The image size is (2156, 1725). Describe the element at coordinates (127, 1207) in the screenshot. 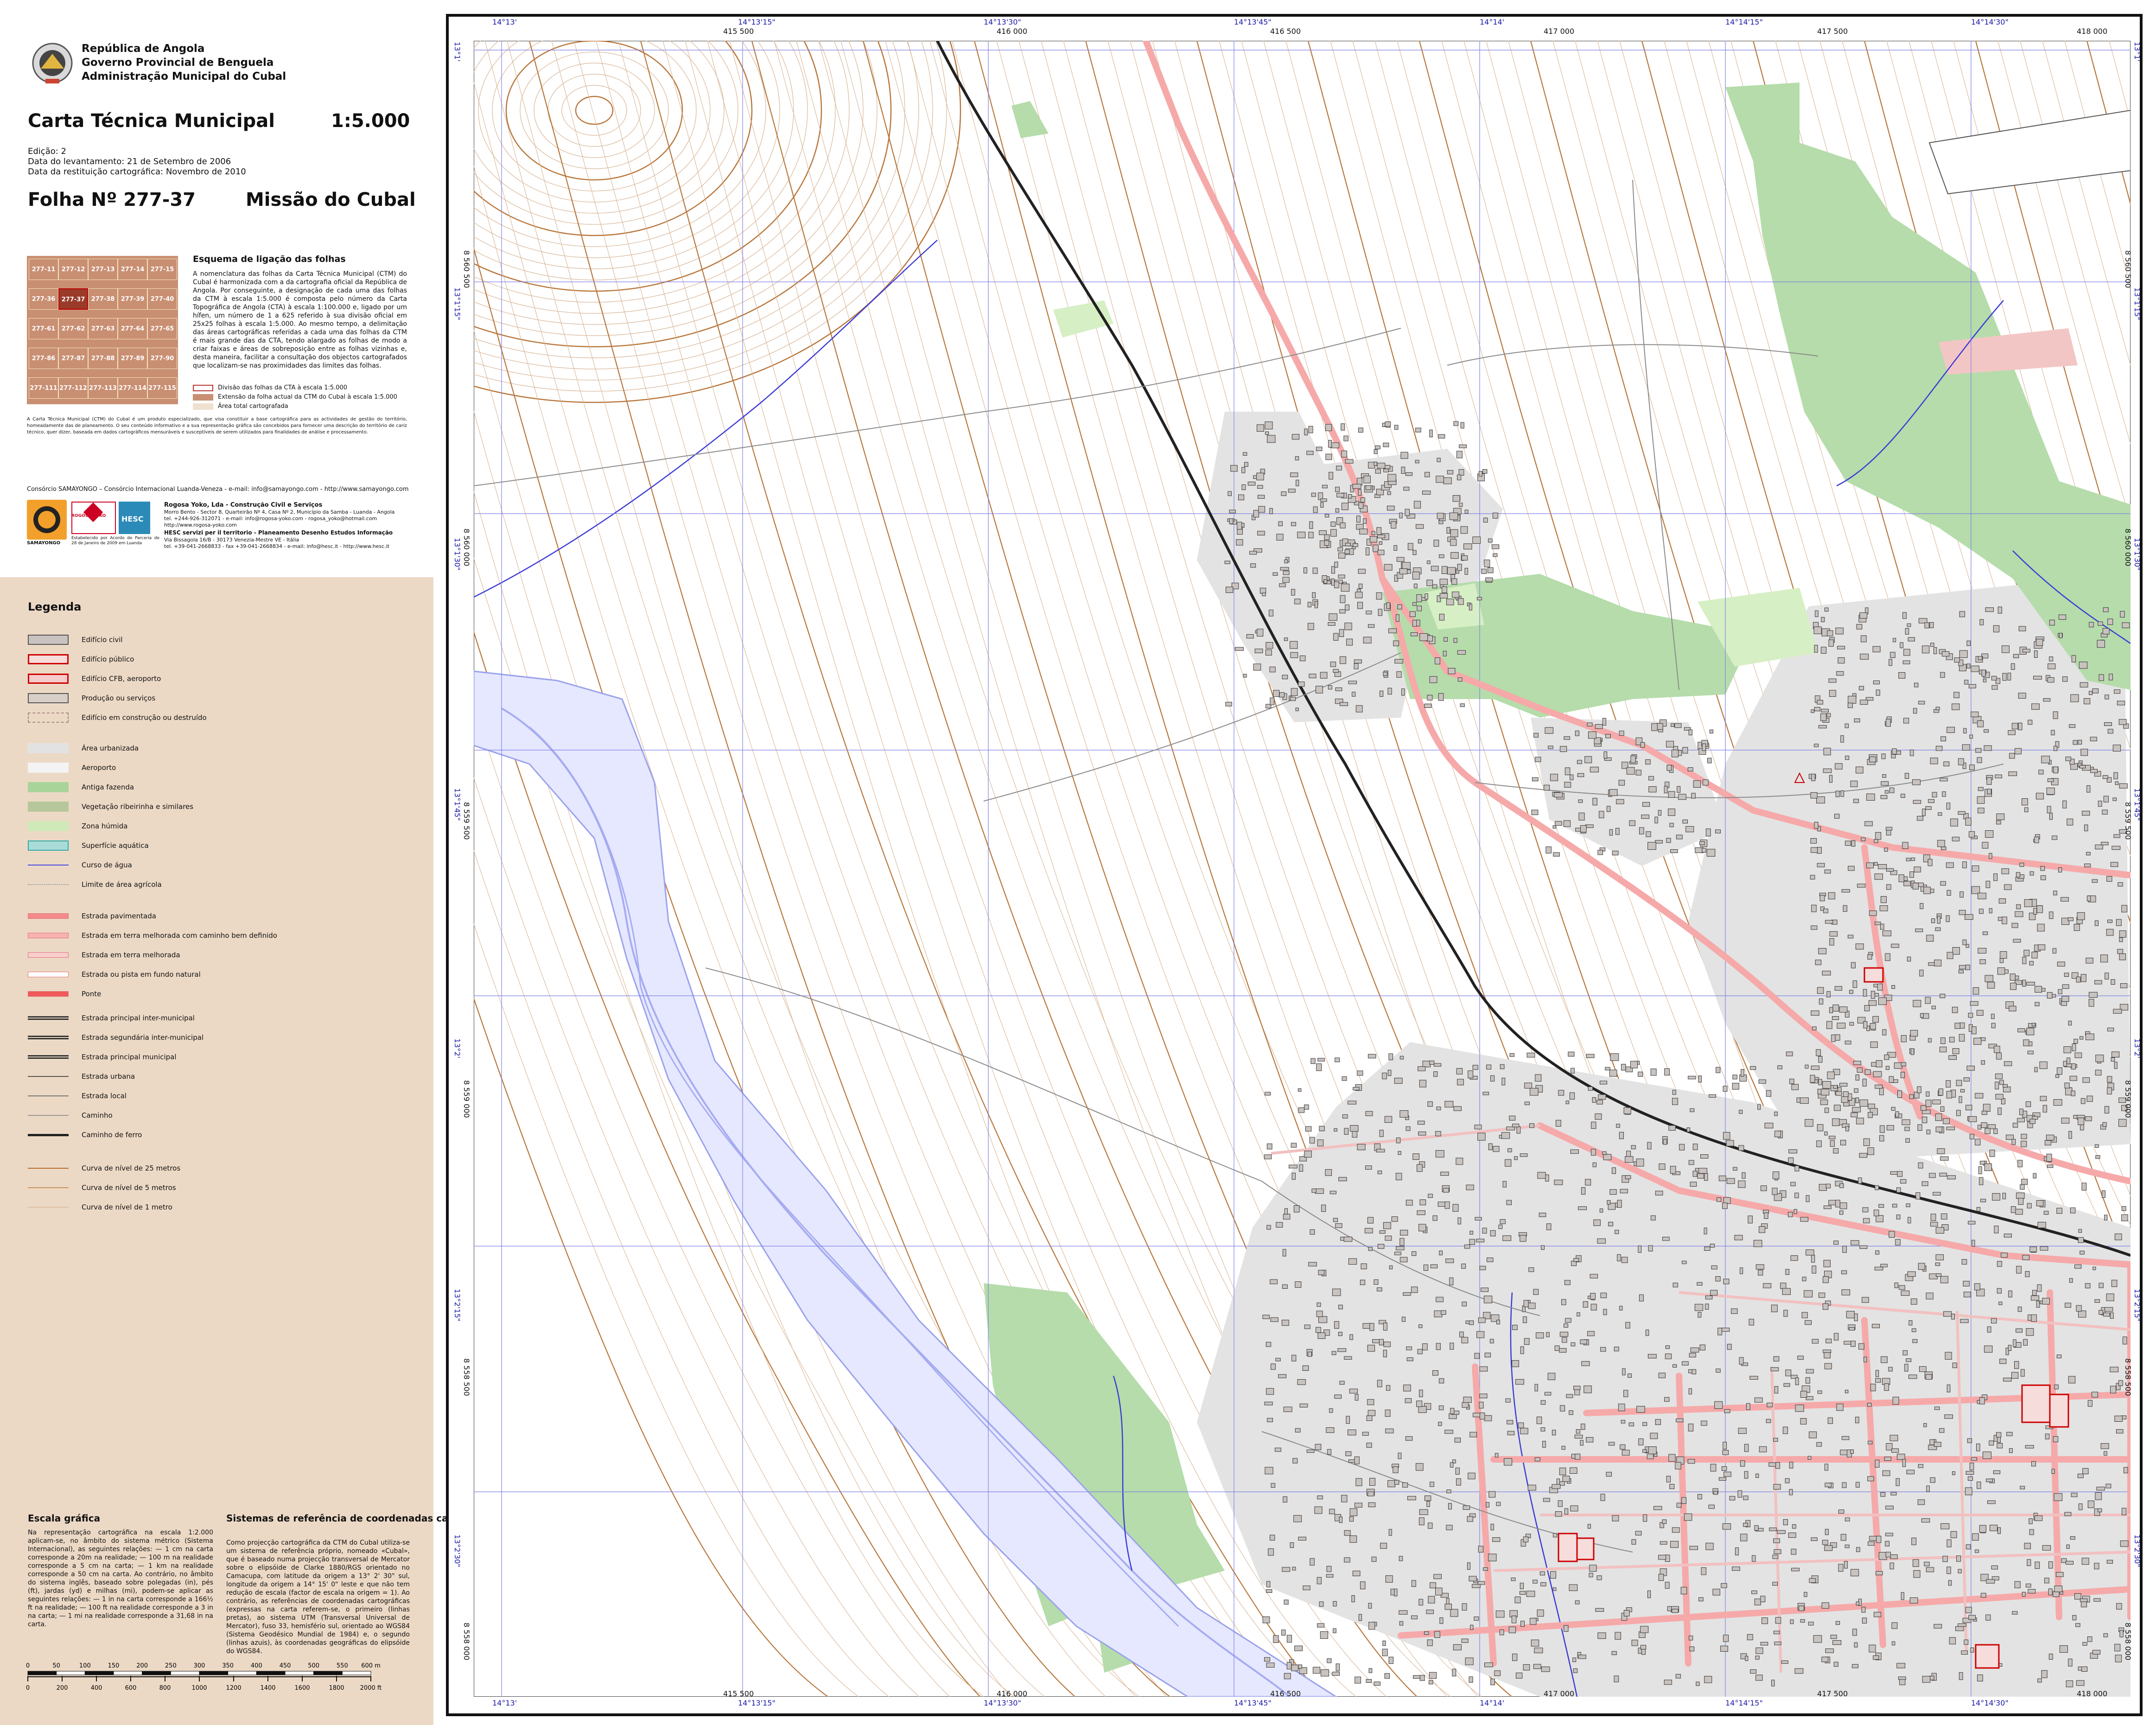

I see `legend-label: Curva de nível de 1 metro` at that location.